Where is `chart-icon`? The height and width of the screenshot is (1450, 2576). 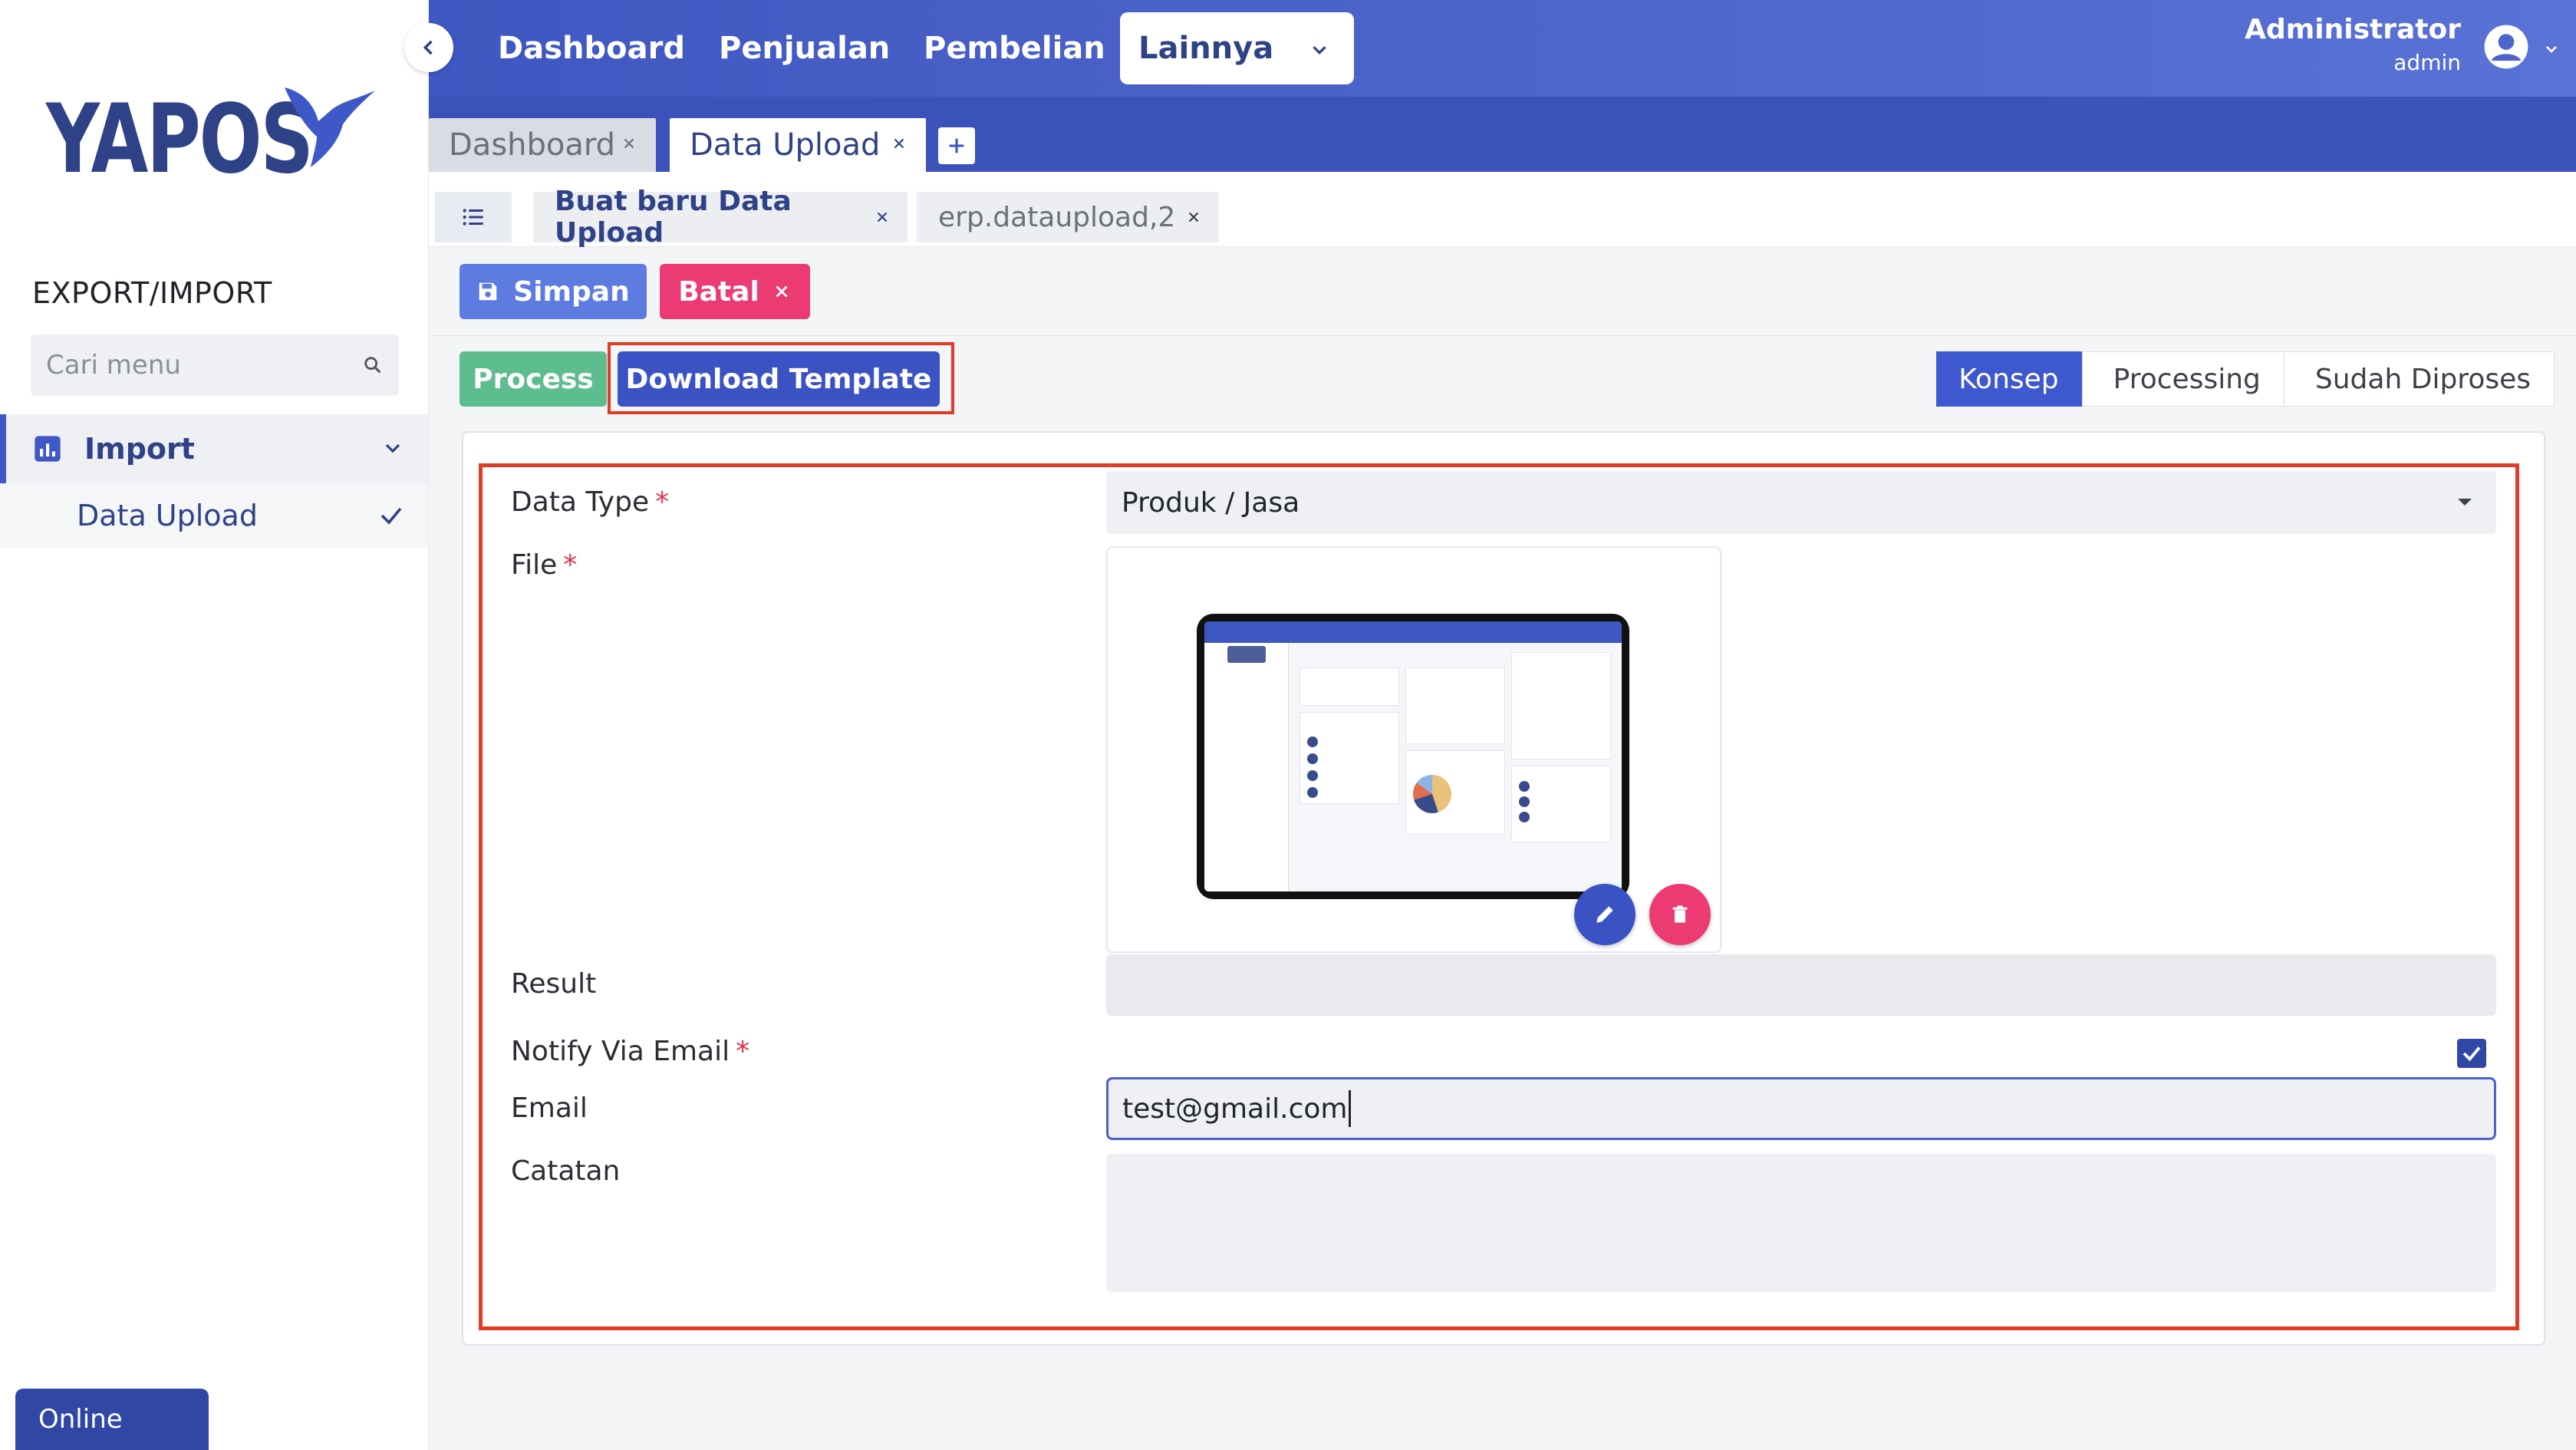 chart-icon is located at coordinates (48, 449).